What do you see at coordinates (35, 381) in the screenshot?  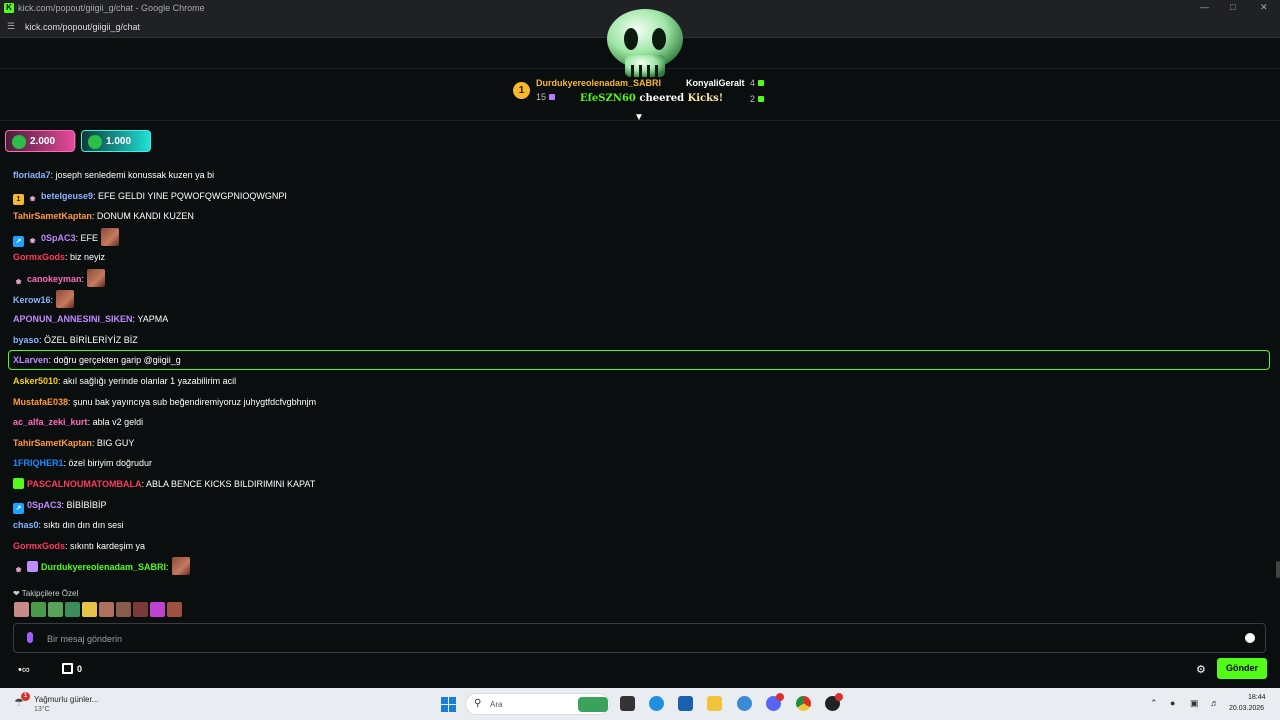 I see `chat-username: Asker5010` at bounding box center [35, 381].